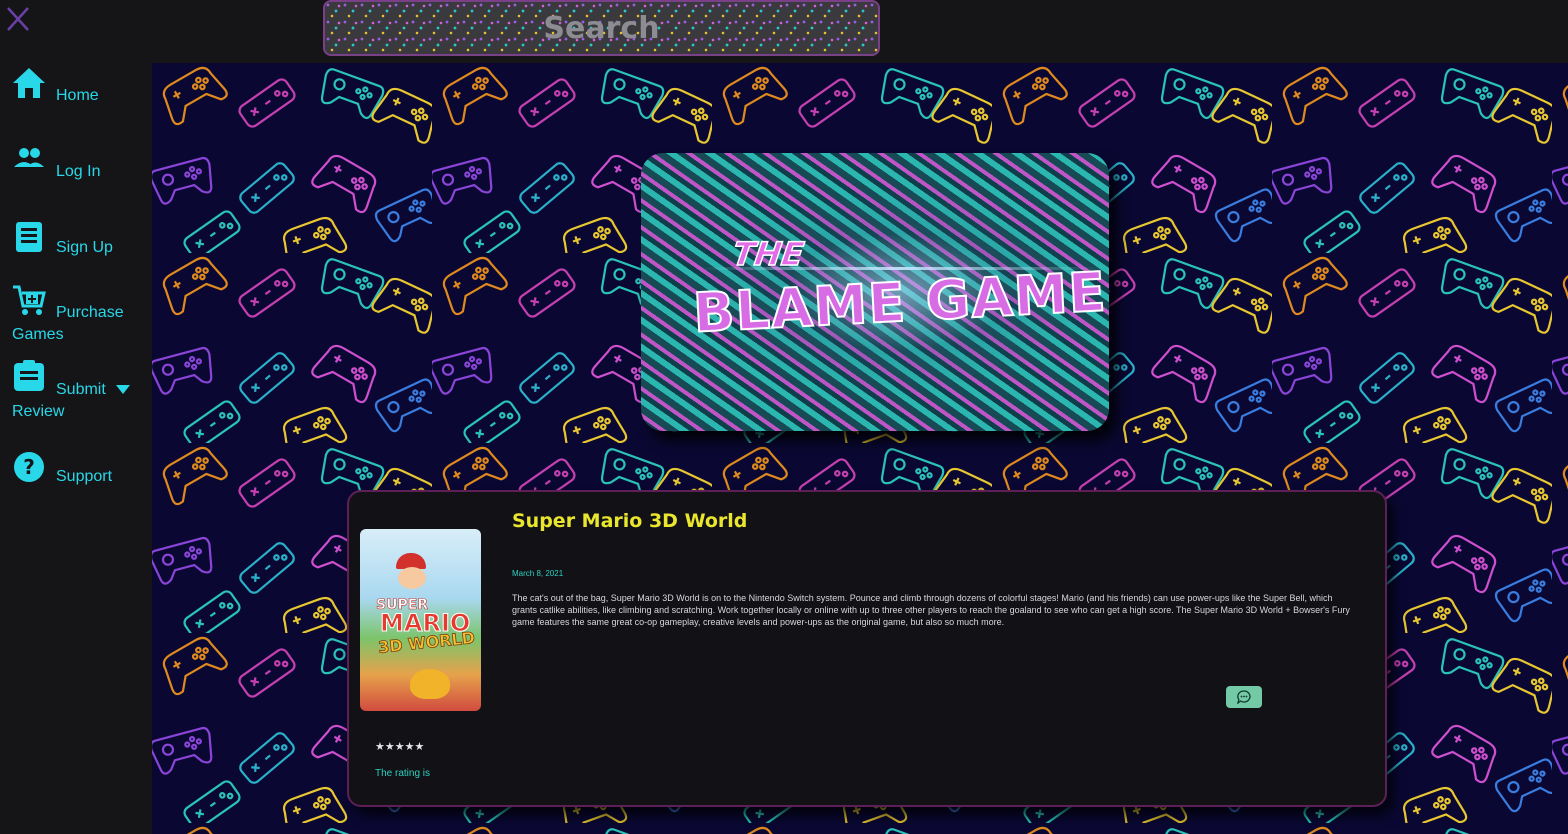 Image resolution: width=1568 pixels, height=834 pixels. I want to click on caret-down-icon, so click(123, 389).